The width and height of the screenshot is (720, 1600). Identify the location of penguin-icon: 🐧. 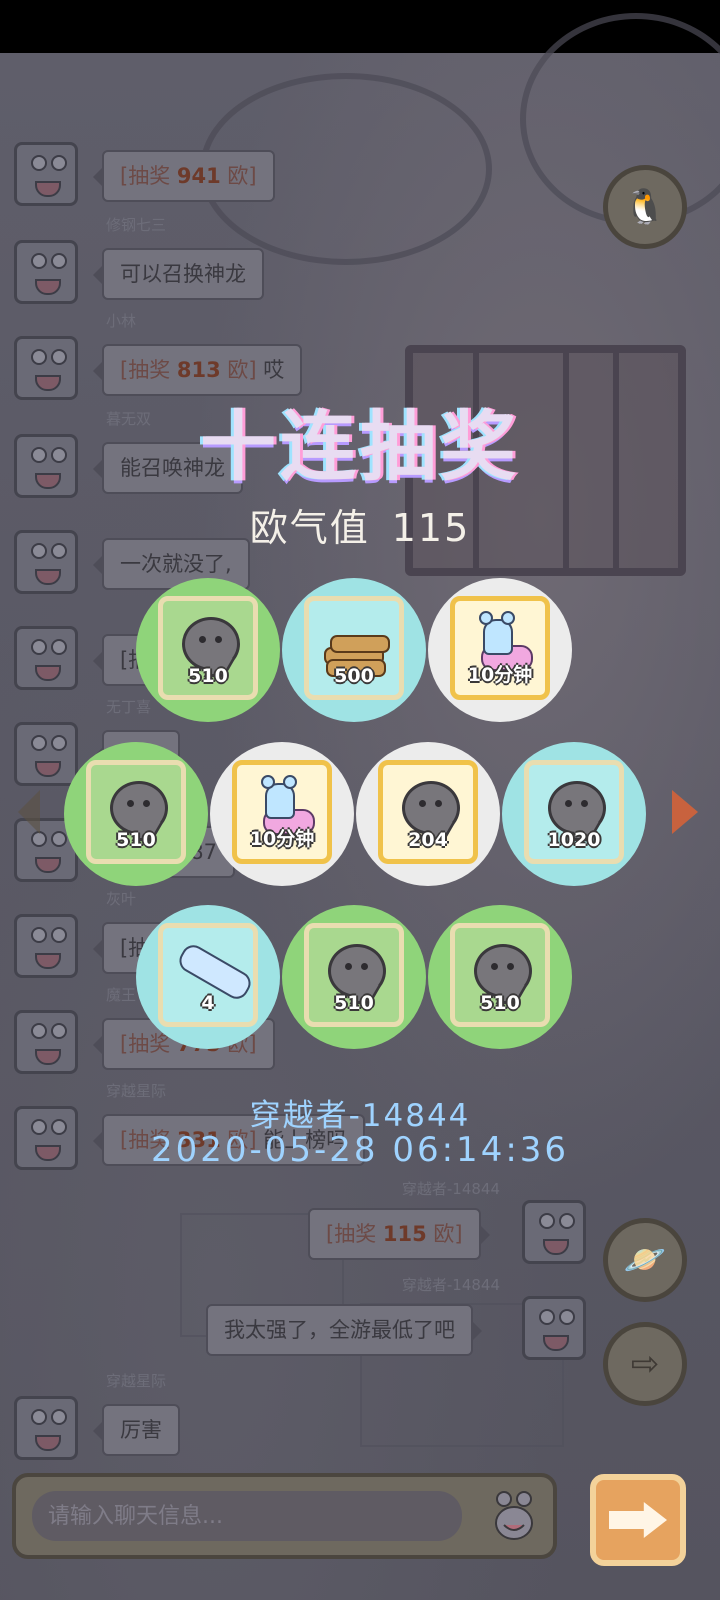
(645, 207).